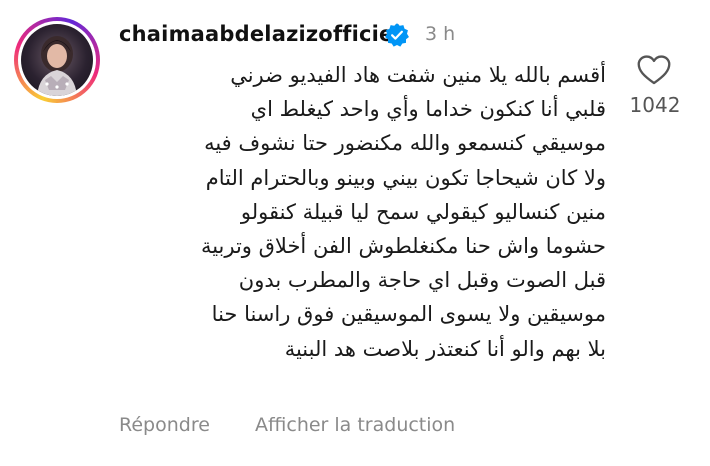 The height and width of the screenshot is (466, 710). I want to click on comment-text-line: منين كنساليو كيقولي سمح ليا قبيلة كنقولو, so click(423, 211).